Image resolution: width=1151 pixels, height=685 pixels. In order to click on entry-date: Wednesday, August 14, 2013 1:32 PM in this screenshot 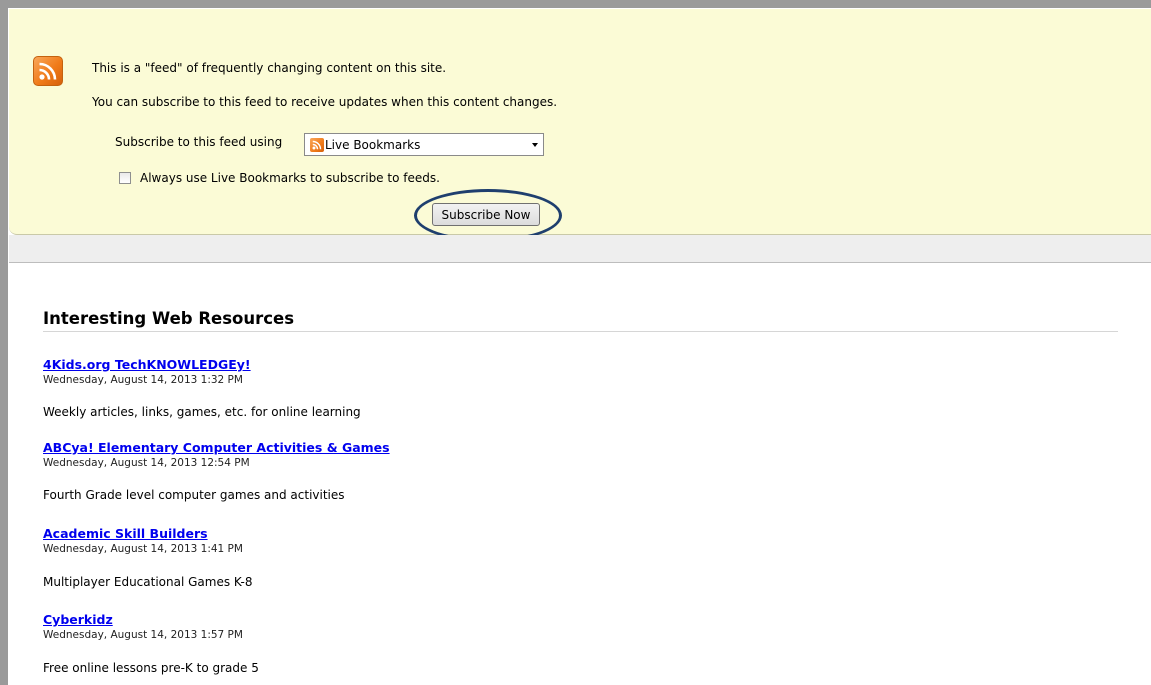, I will do `click(143, 380)`.